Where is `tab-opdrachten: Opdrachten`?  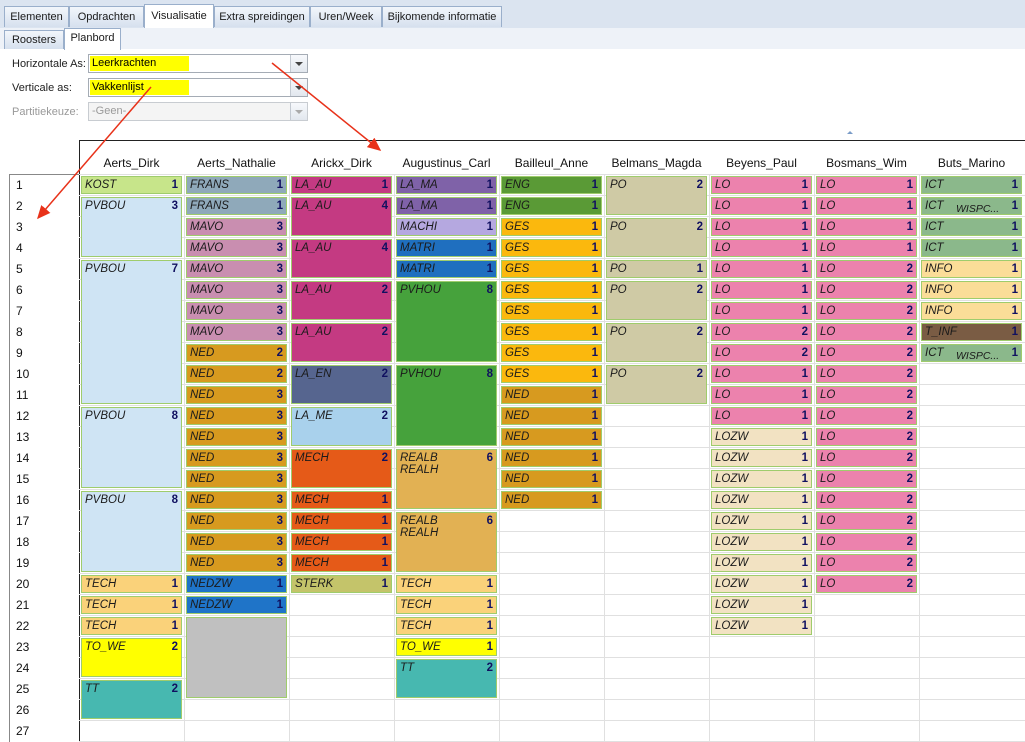
tab-opdrachten: Opdrachten is located at coordinates (106, 16).